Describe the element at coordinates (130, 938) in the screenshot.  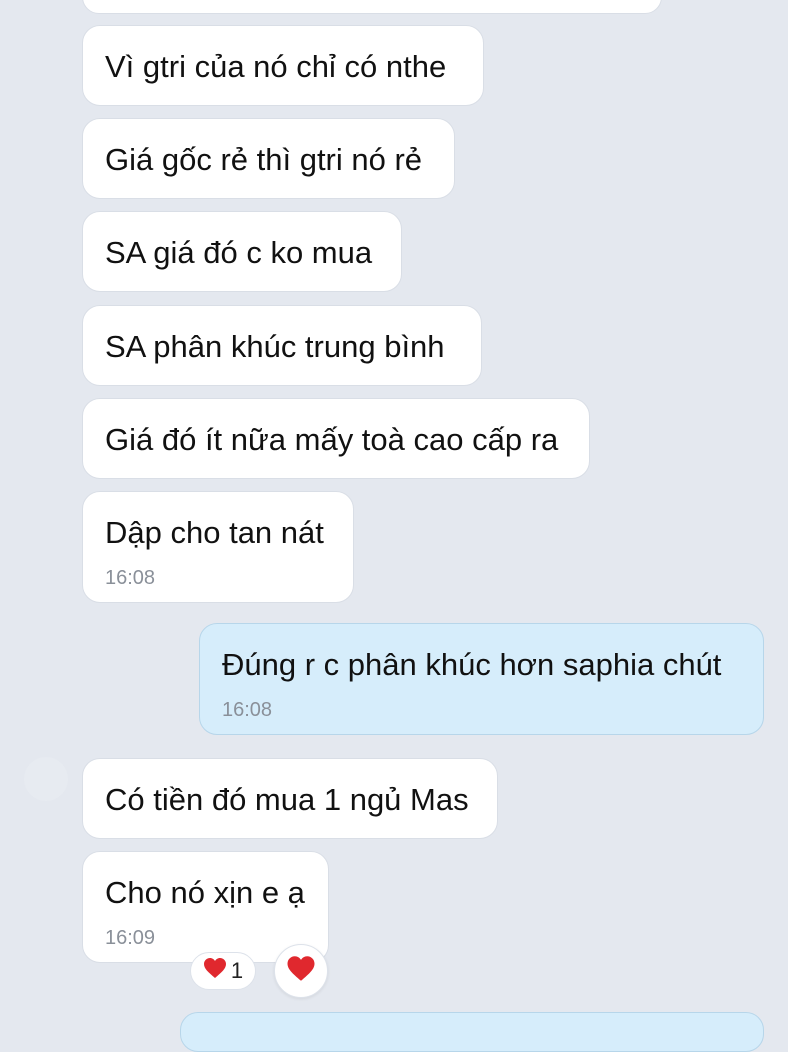
I see `message-timestamp: 16:09` at that location.